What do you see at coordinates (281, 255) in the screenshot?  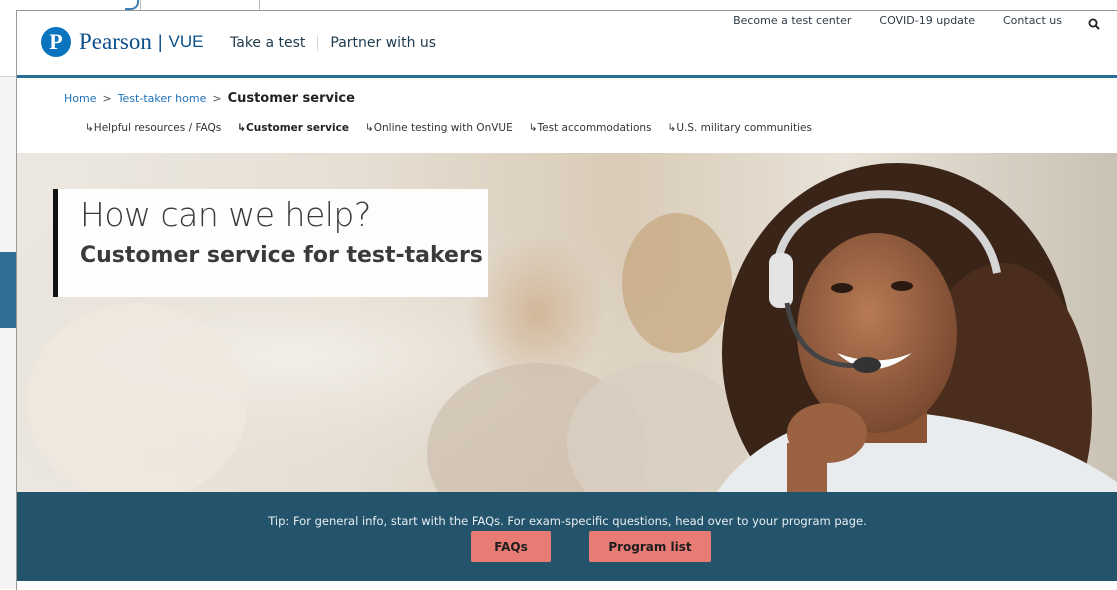 I see `hero-subheadline: Customer service for test-takers` at bounding box center [281, 255].